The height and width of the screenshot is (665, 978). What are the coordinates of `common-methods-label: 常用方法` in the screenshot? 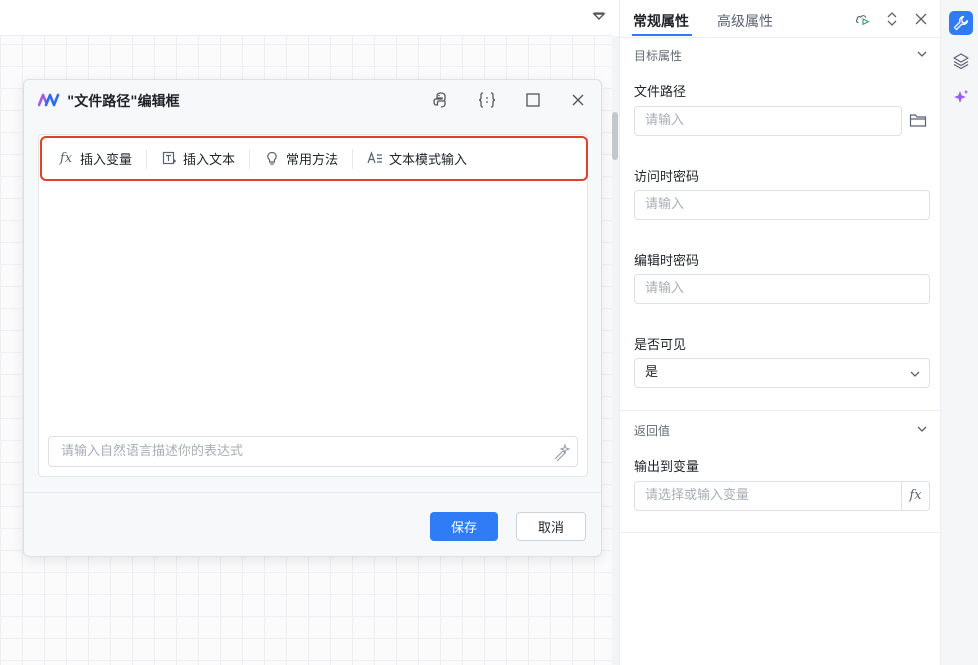 It's located at (312, 160).